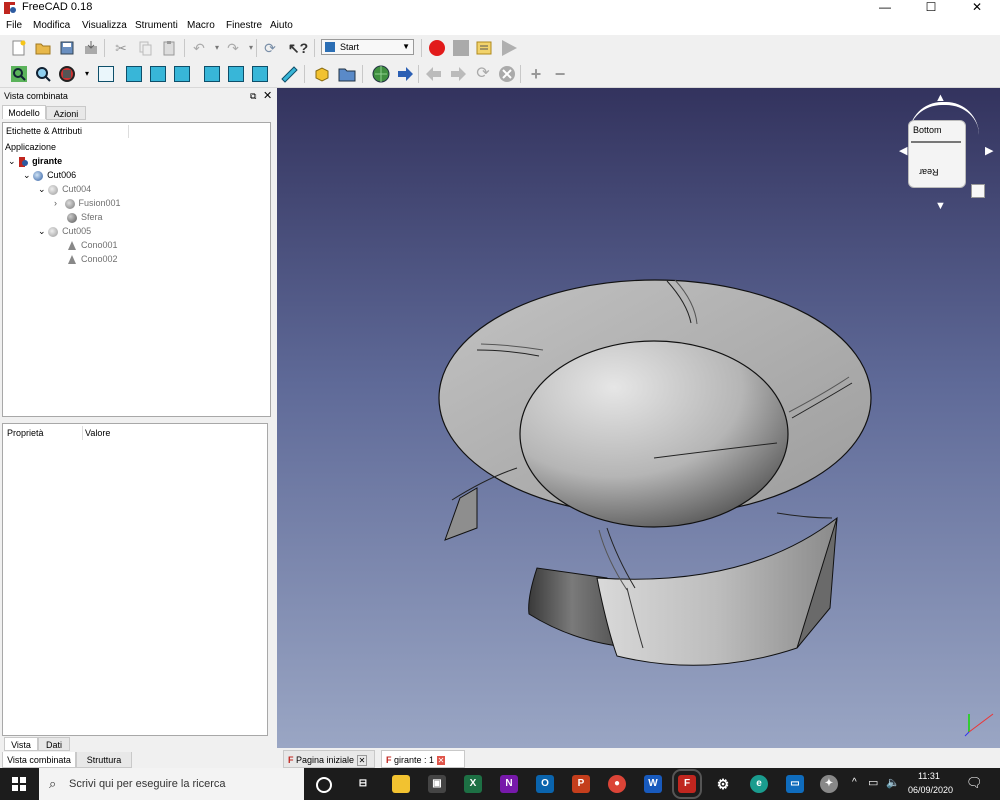 This screenshot has width=1000, height=800. I want to click on network-app-icon: ▭, so click(795, 784).